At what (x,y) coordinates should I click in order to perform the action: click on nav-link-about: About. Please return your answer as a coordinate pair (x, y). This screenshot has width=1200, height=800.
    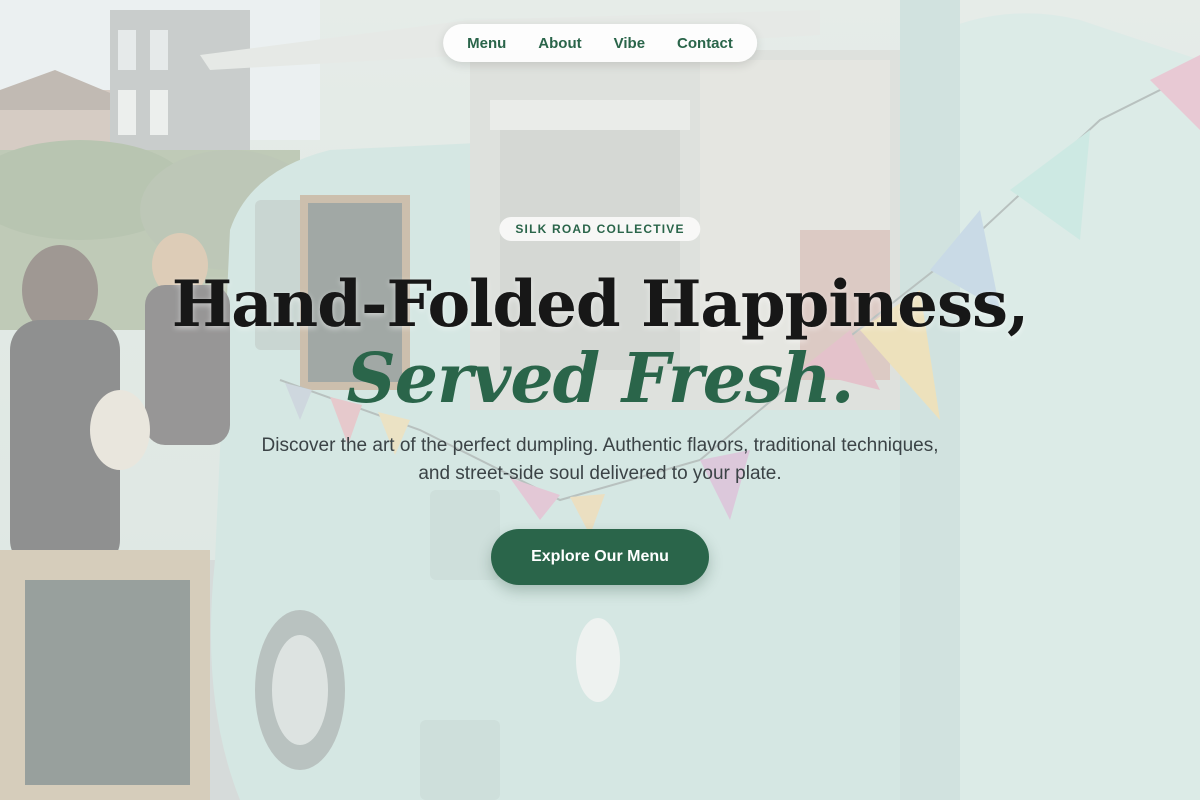
    Looking at the image, I should click on (559, 43).